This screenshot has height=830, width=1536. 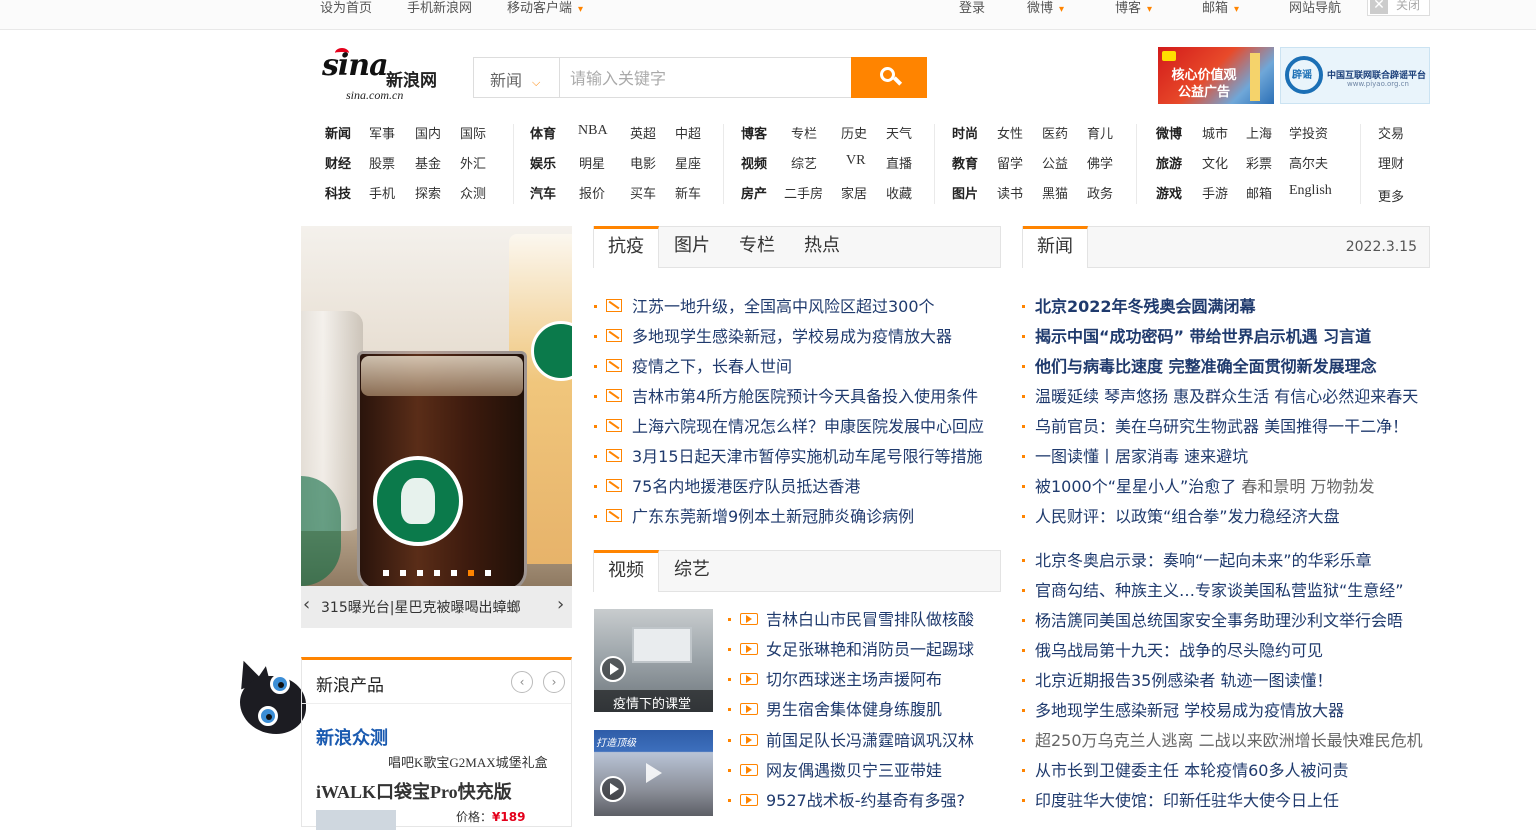 What do you see at coordinates (338, 192) in the screenshot?
I see `nav-link: 科技` at bounding box center [338, 192].